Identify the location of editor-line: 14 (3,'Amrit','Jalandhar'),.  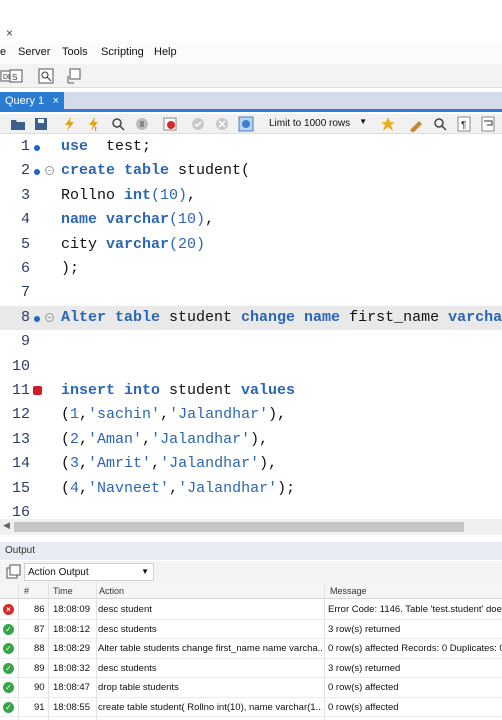
(251, 464).